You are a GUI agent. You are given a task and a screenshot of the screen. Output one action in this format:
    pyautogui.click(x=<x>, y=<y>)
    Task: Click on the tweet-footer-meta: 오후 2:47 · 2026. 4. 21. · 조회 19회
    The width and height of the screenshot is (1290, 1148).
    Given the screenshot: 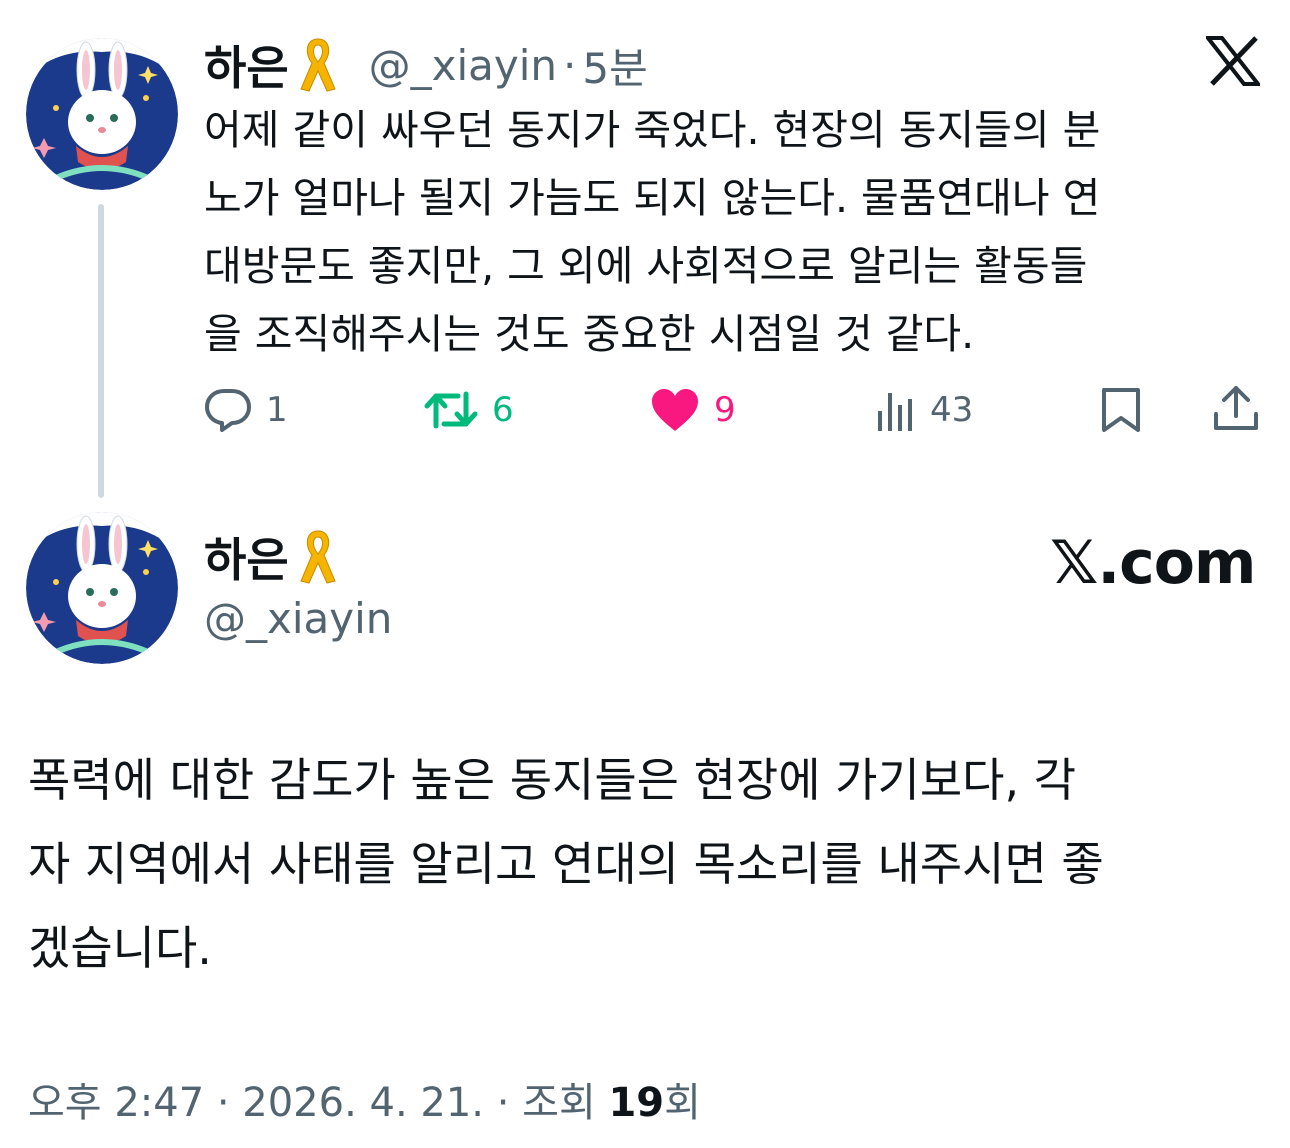 What is the action you would take?
    pyautogui.click(x=364, y=1099)
    